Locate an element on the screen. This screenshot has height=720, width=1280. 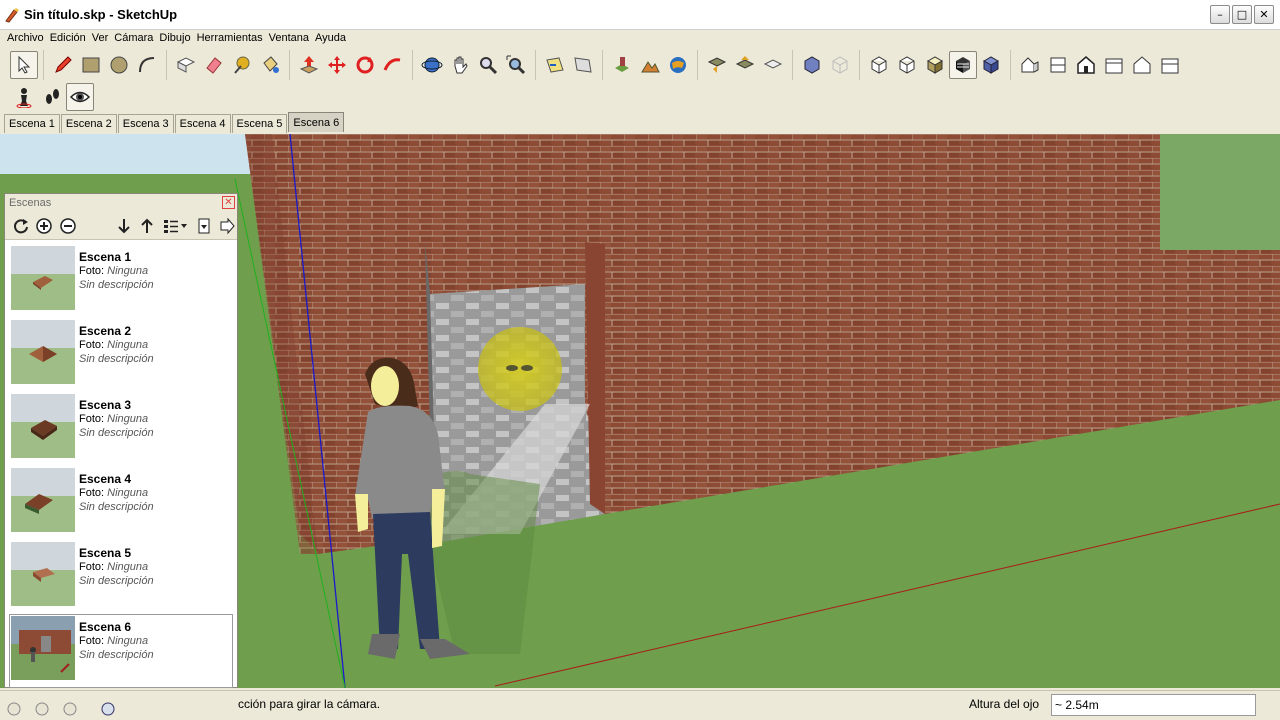
menu-camara: Cámara is located at coordinates (133, 38).